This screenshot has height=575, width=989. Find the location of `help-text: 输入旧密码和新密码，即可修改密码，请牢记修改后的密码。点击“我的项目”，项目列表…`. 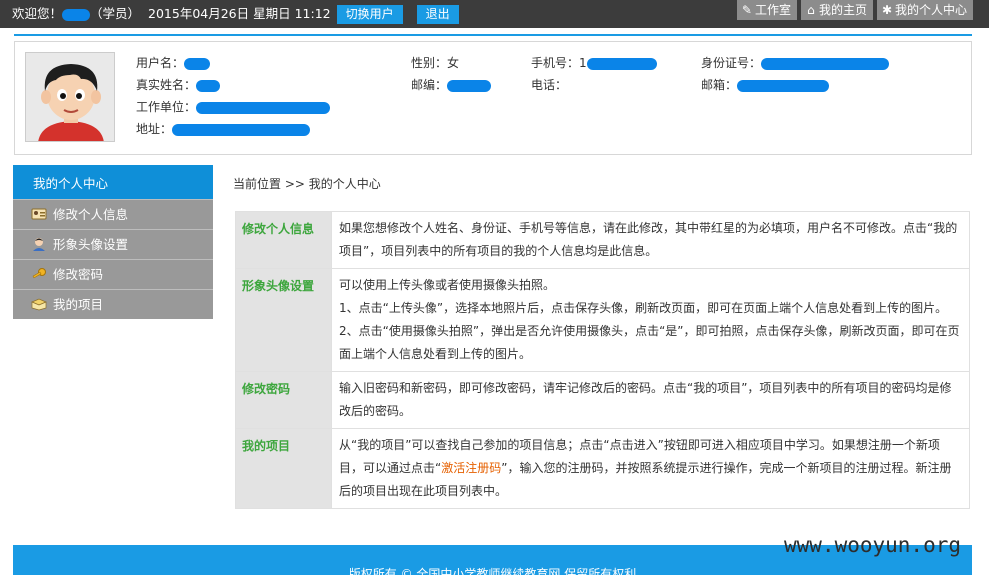

help-text: 输入旧密码和新密码，即可修改密码，请牢记修改后的密码。点击“我的项目”，项目列表… is located at coordinates (650, 400).